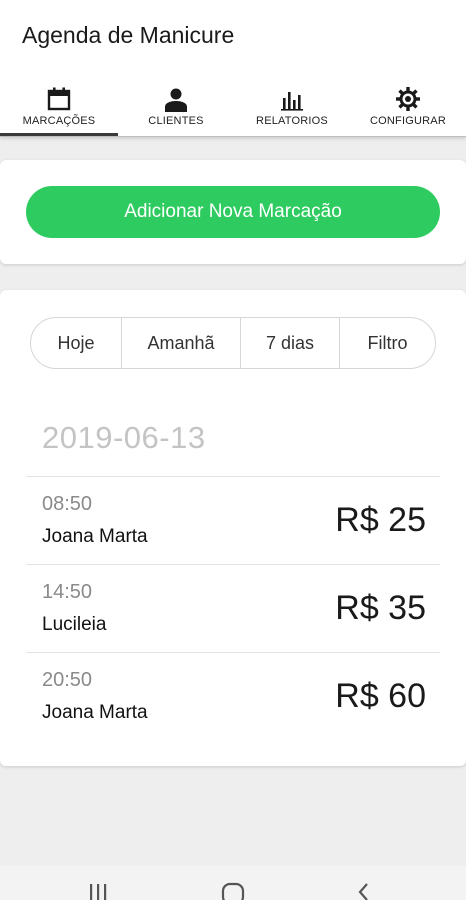  I want to click on appointment-time: 14:50, so click(67, 592).